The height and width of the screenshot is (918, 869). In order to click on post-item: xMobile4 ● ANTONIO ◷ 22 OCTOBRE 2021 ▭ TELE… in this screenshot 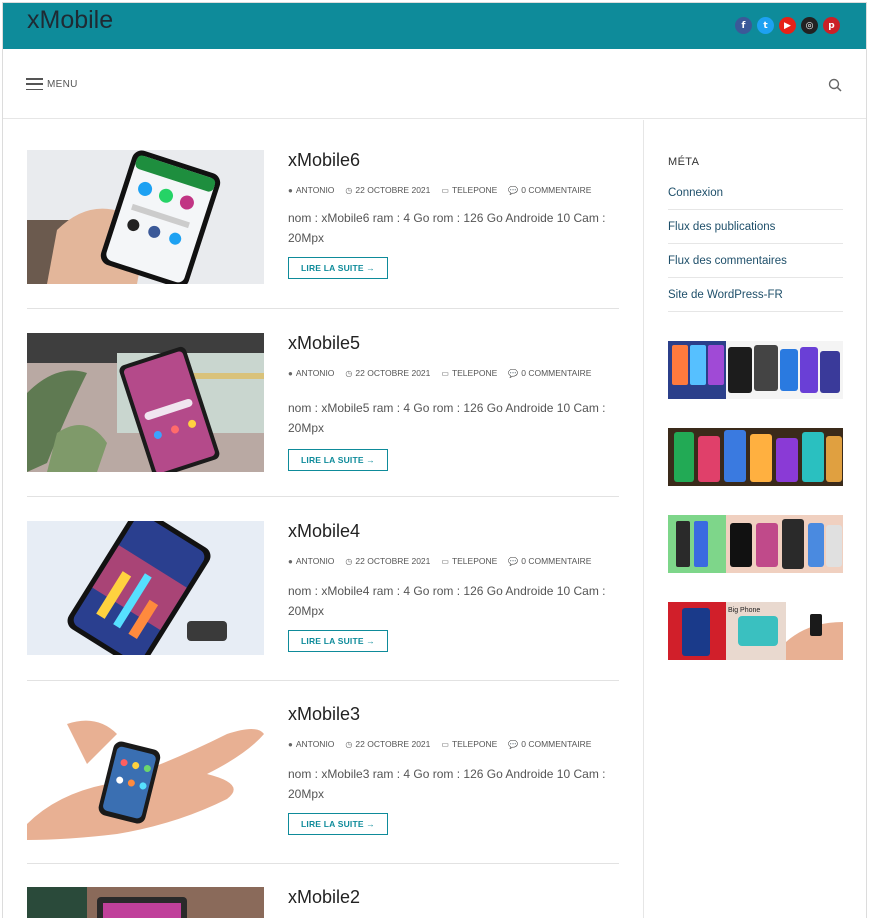, I will do `click(323, 601)`.